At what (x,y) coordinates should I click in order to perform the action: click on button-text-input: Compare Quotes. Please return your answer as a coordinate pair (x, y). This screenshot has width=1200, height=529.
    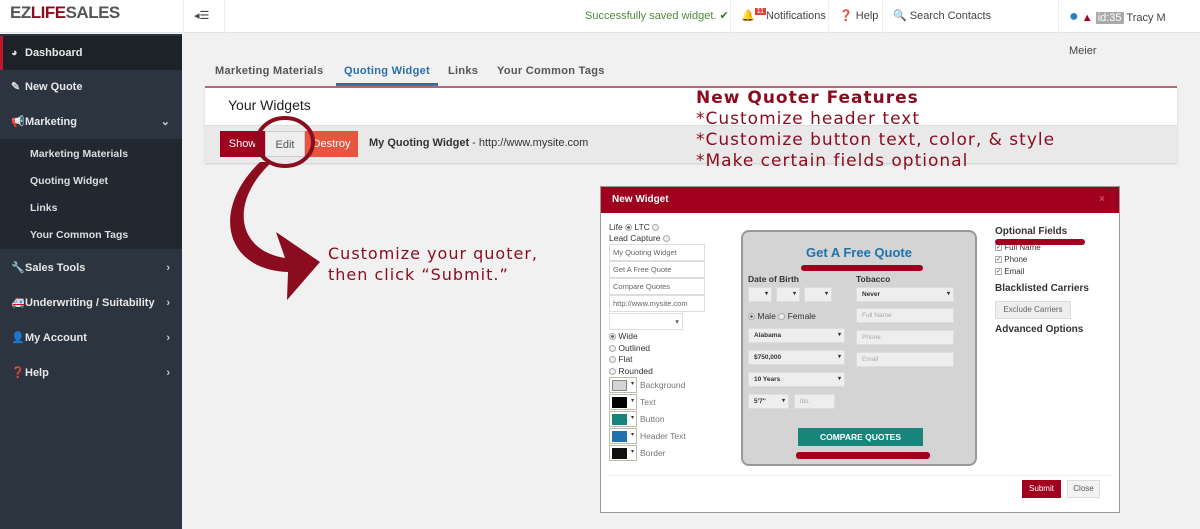
    Looking at the image, I should click on (657, 286).